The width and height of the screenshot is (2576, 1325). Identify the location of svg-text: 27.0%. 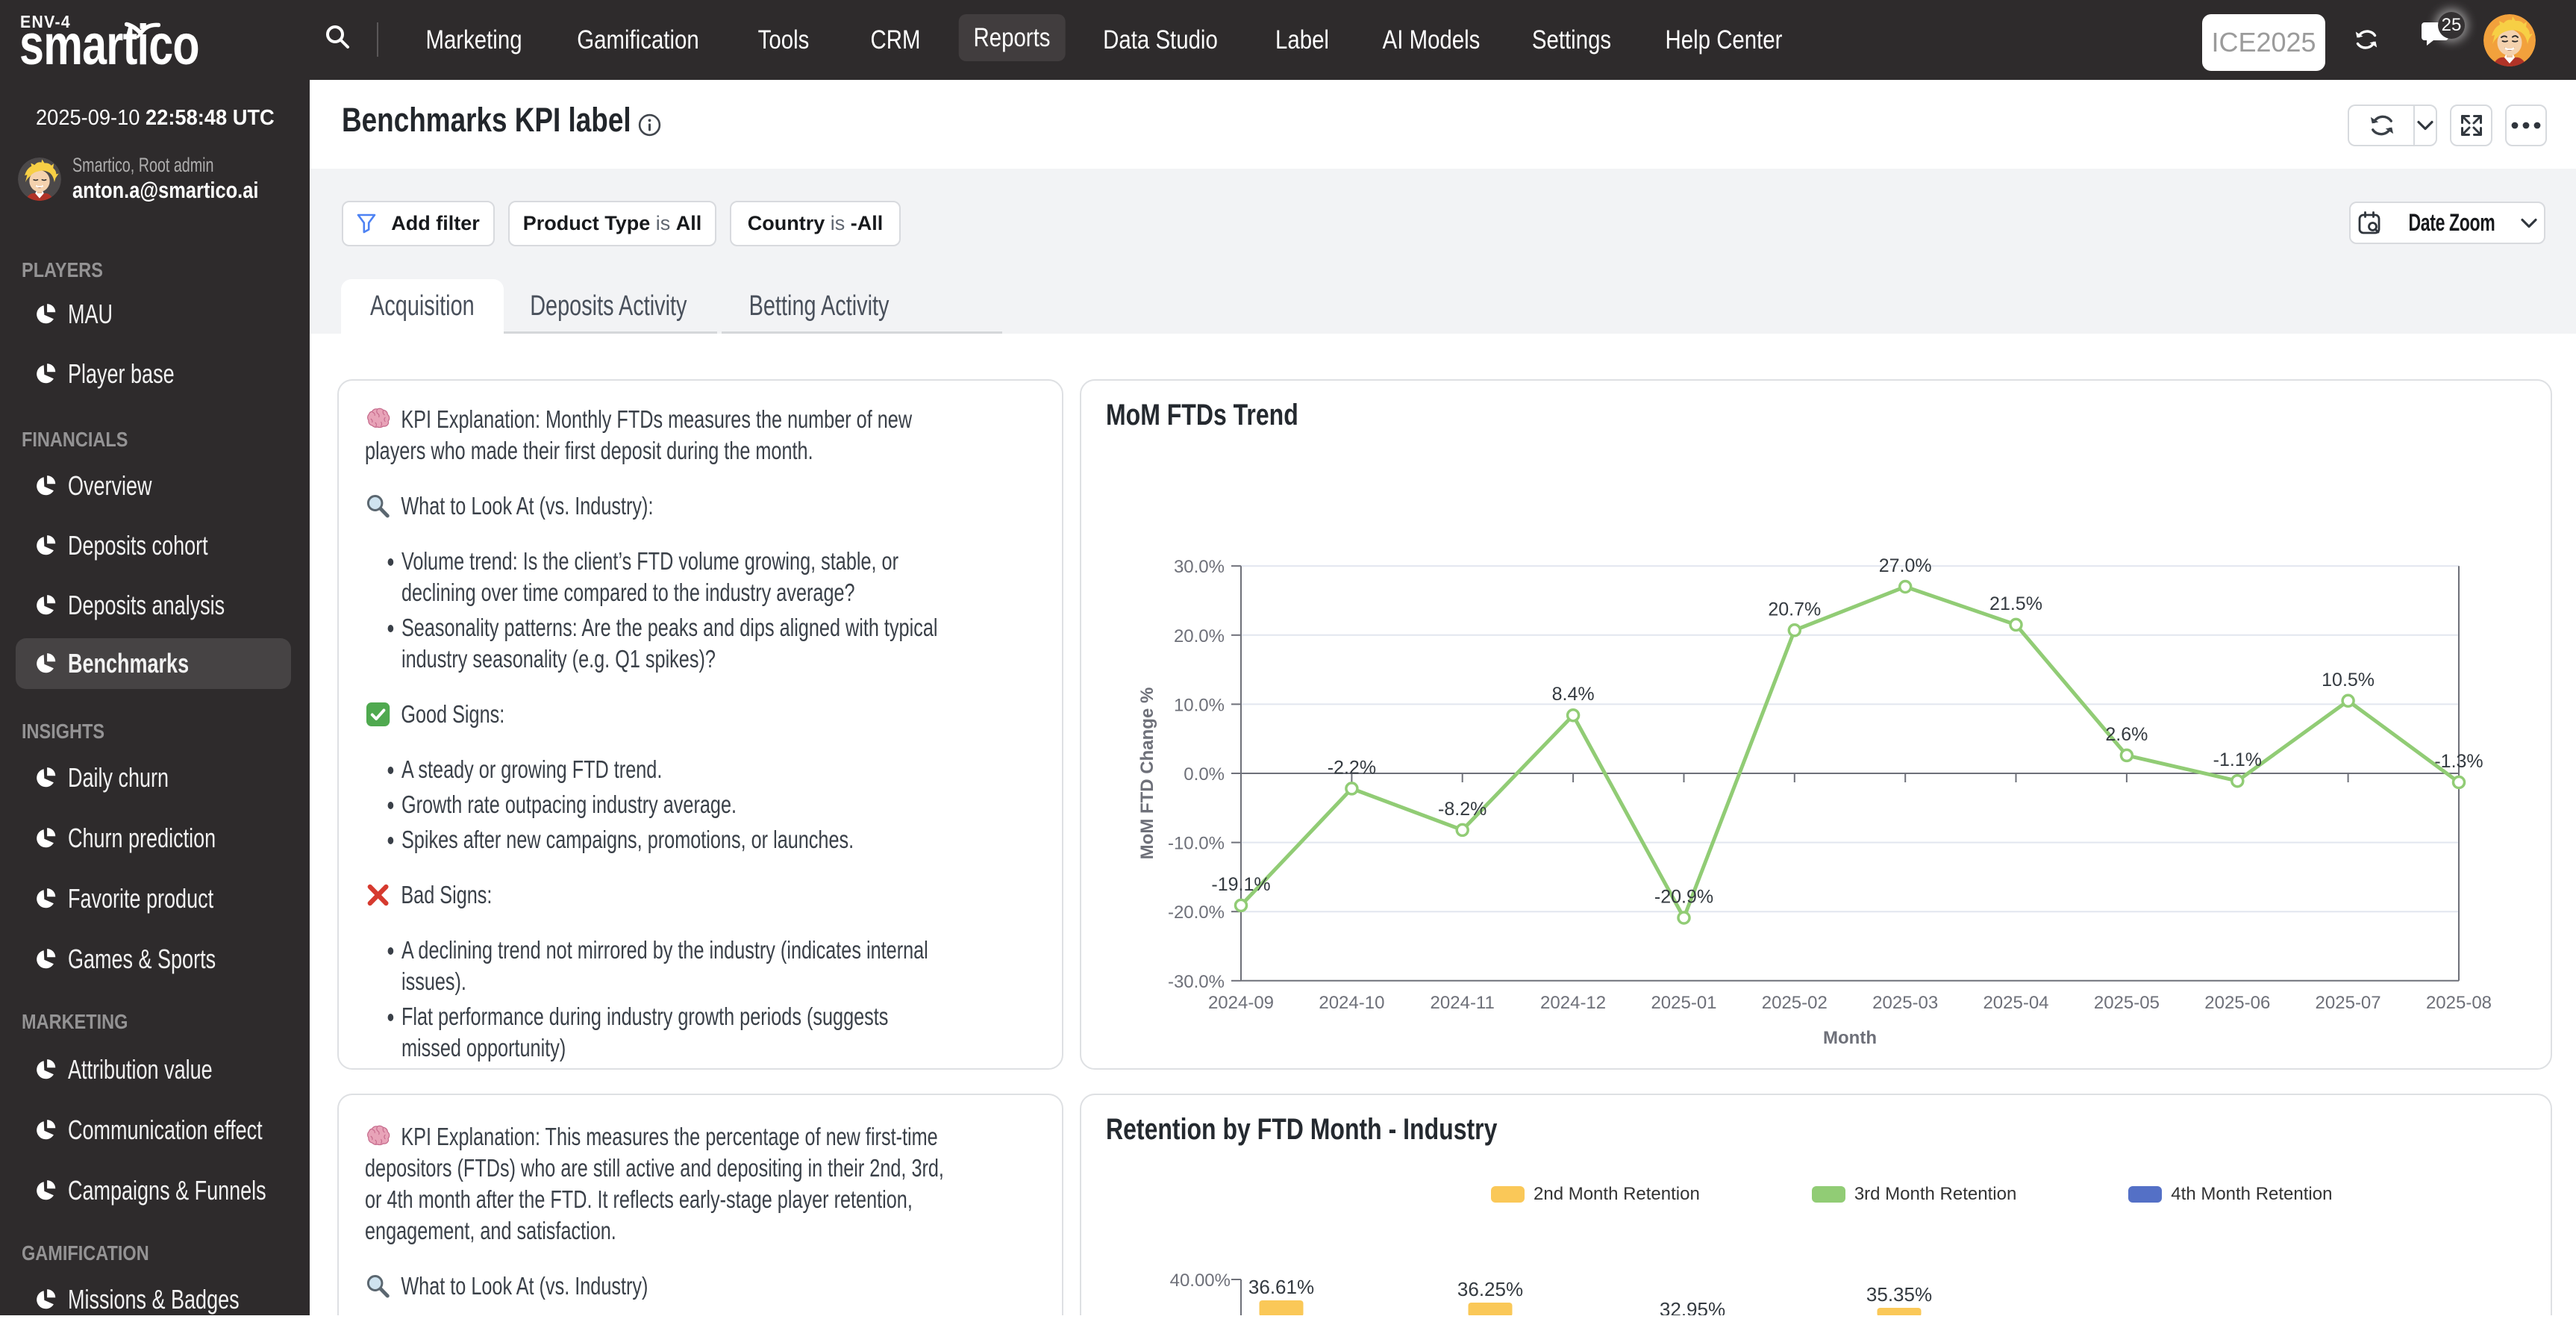
(1905, 565).